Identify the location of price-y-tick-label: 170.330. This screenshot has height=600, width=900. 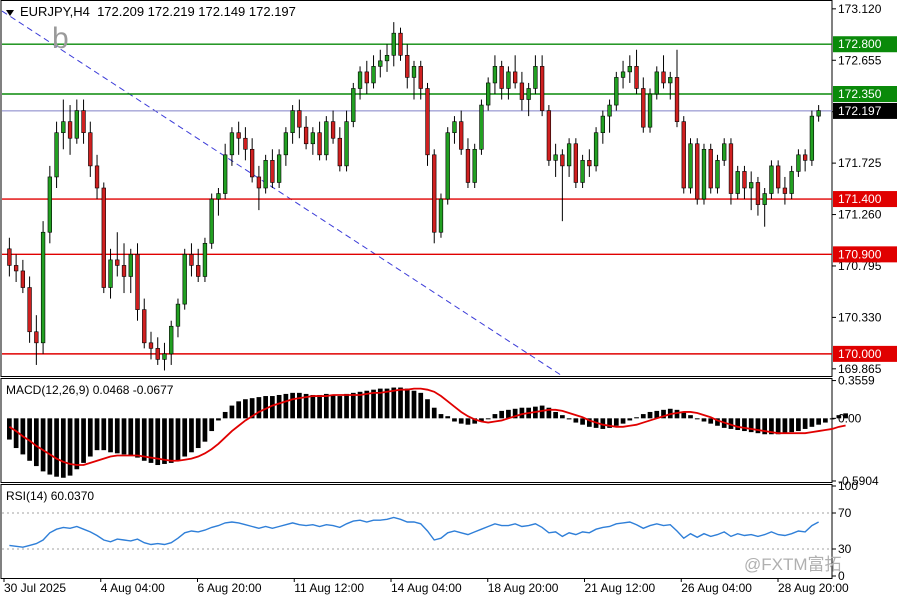
(860, 317).